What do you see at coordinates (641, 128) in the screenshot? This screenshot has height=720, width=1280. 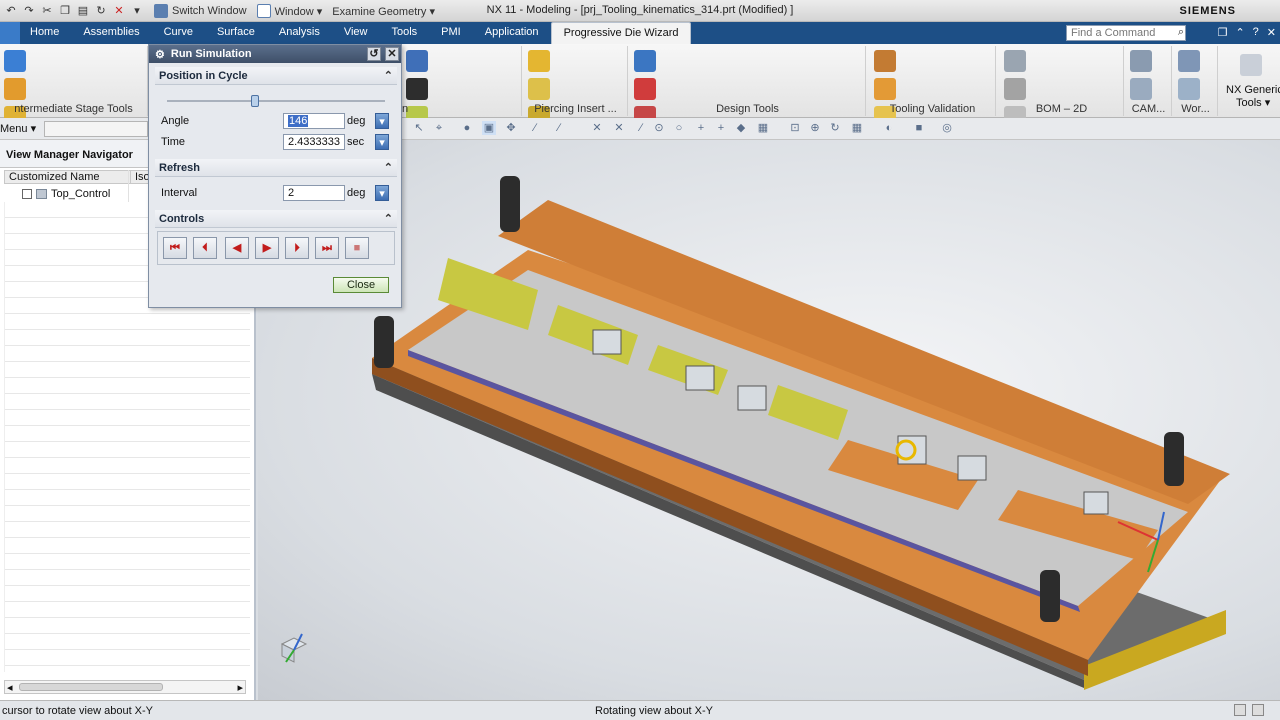 I see `endpoint-icon: ∕` at bounding box center [641, 128].